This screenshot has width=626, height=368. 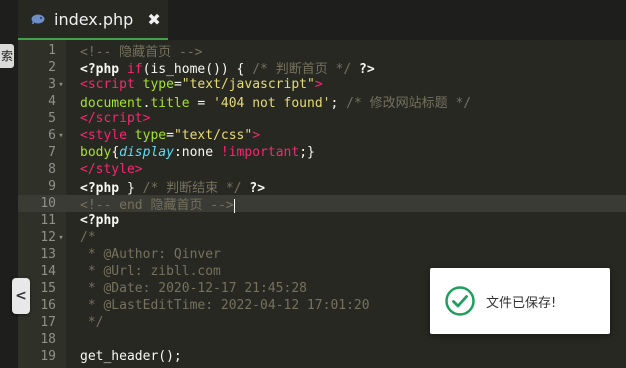 What do you see at coordinates (107, 169) in the screenshot?
I see `code-token: </style` at bounding box center [107, 169].